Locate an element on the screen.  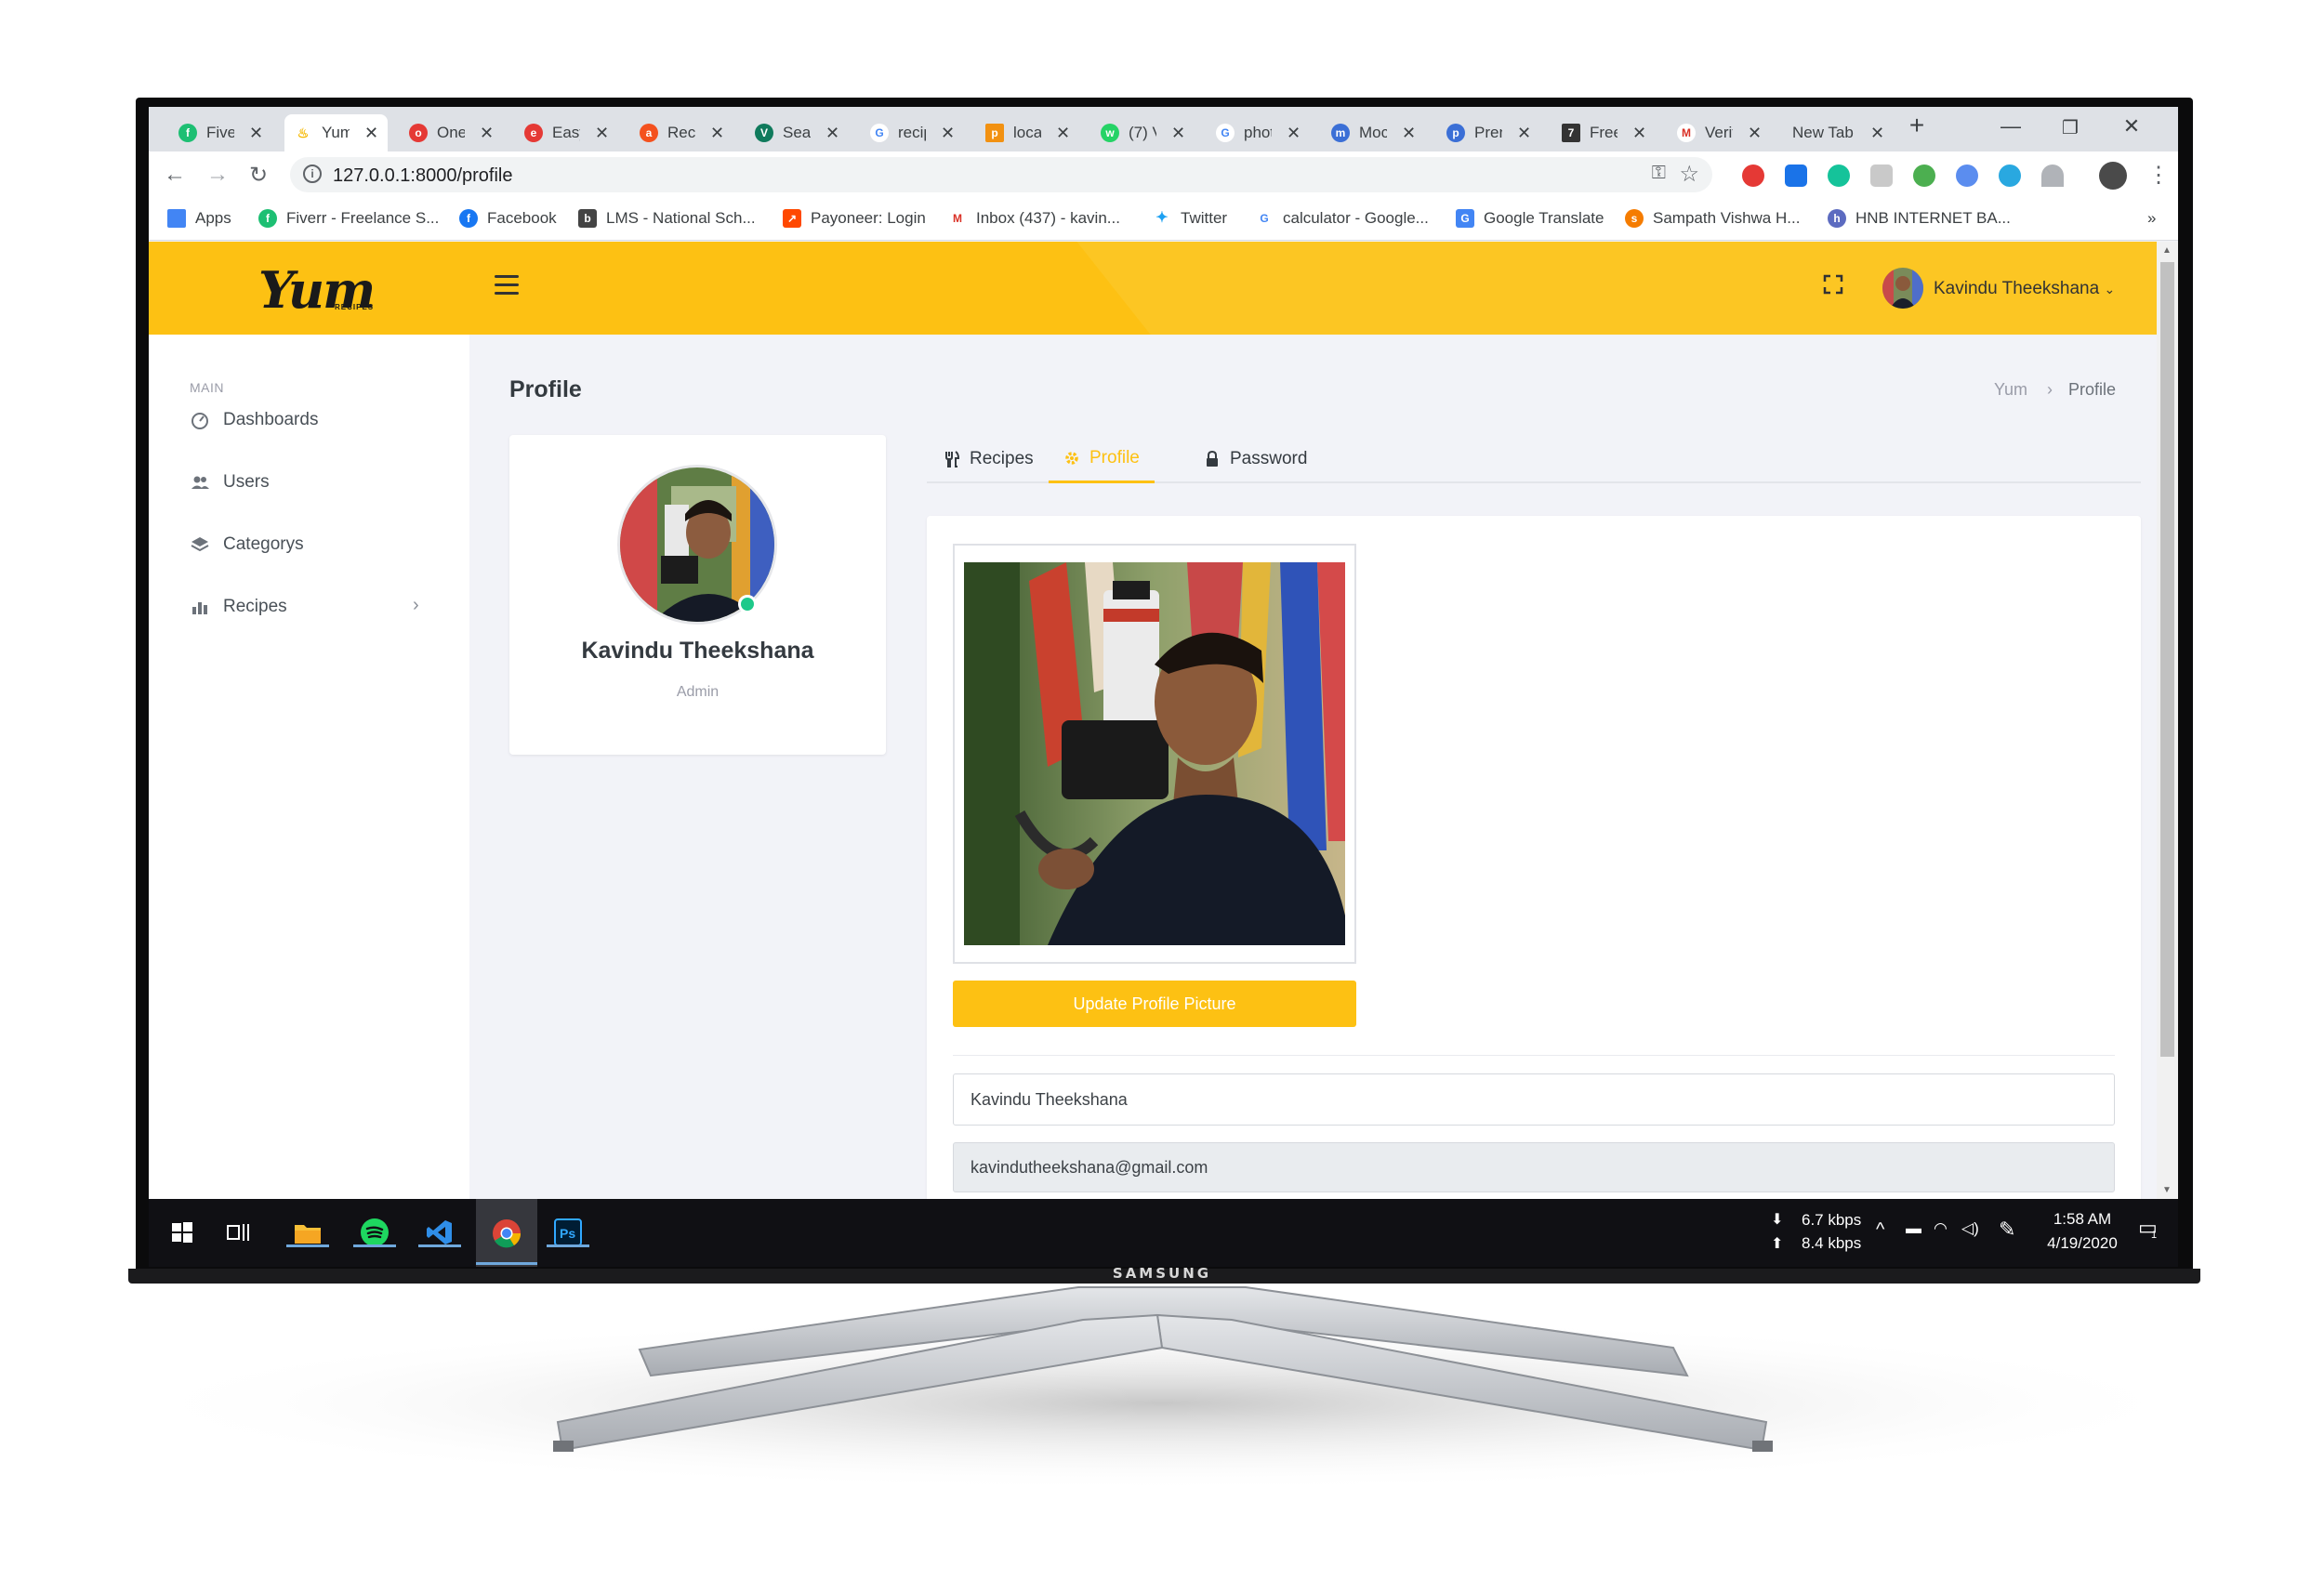
browser-tab: New Tab ✕ is located at coordinates (1838, 132).